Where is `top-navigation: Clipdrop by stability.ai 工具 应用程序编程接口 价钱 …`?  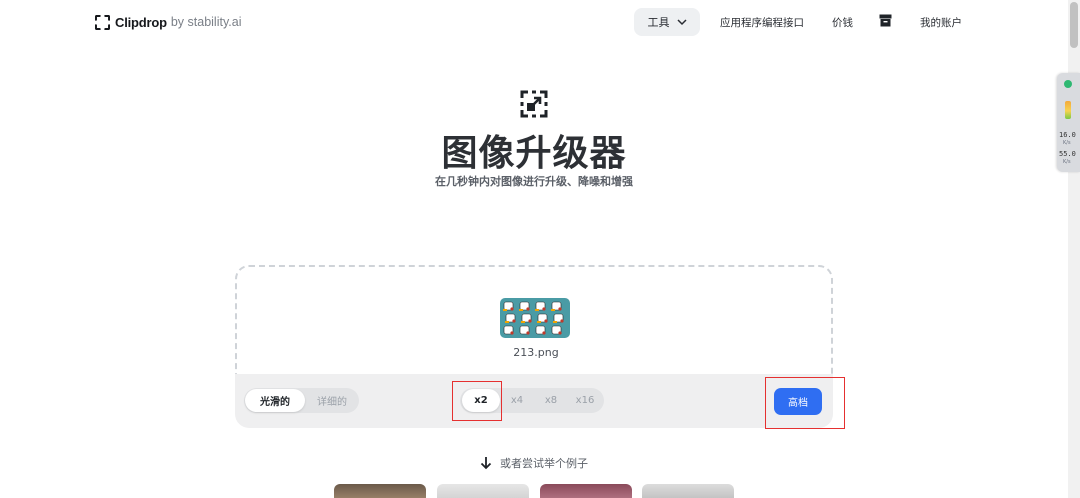
top-navigation: Clipdrop by stability.ai 工具 应用程序编程接口 价钱 … is located at coordinates (534, 22).